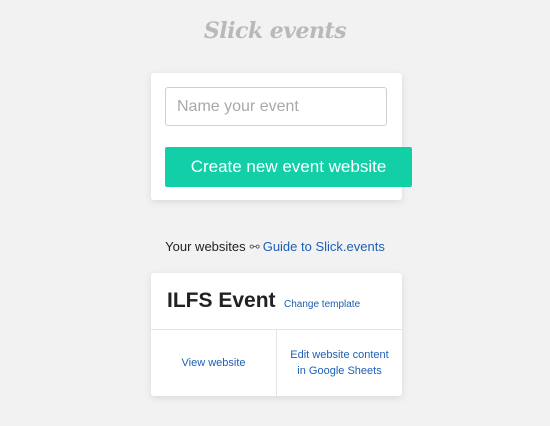 This screenshot has height=426, width=550. I want to click on your-websites-label: Your websites, so click(205, 246).